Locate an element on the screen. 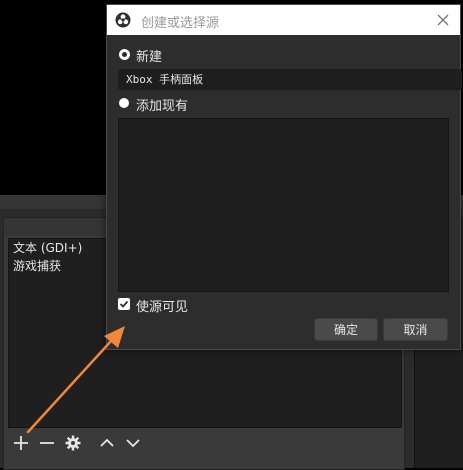 The image size is (463, 470). new-source-label: 新建 is located at coordinates (149, 57).